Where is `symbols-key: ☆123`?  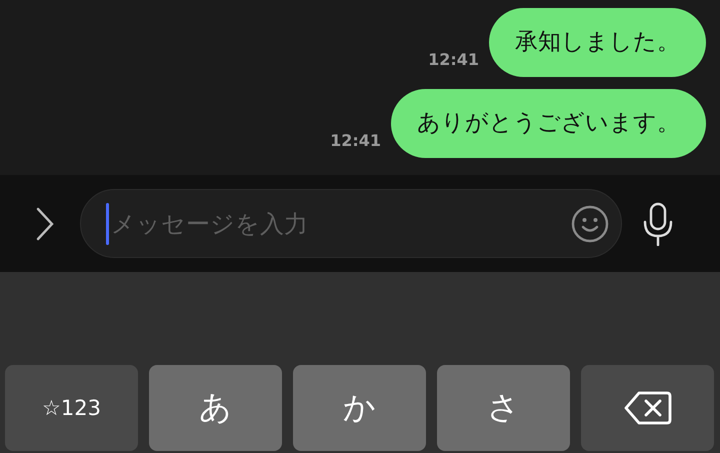 symbols-key: ☆123 is located at coordinates (71, 408).